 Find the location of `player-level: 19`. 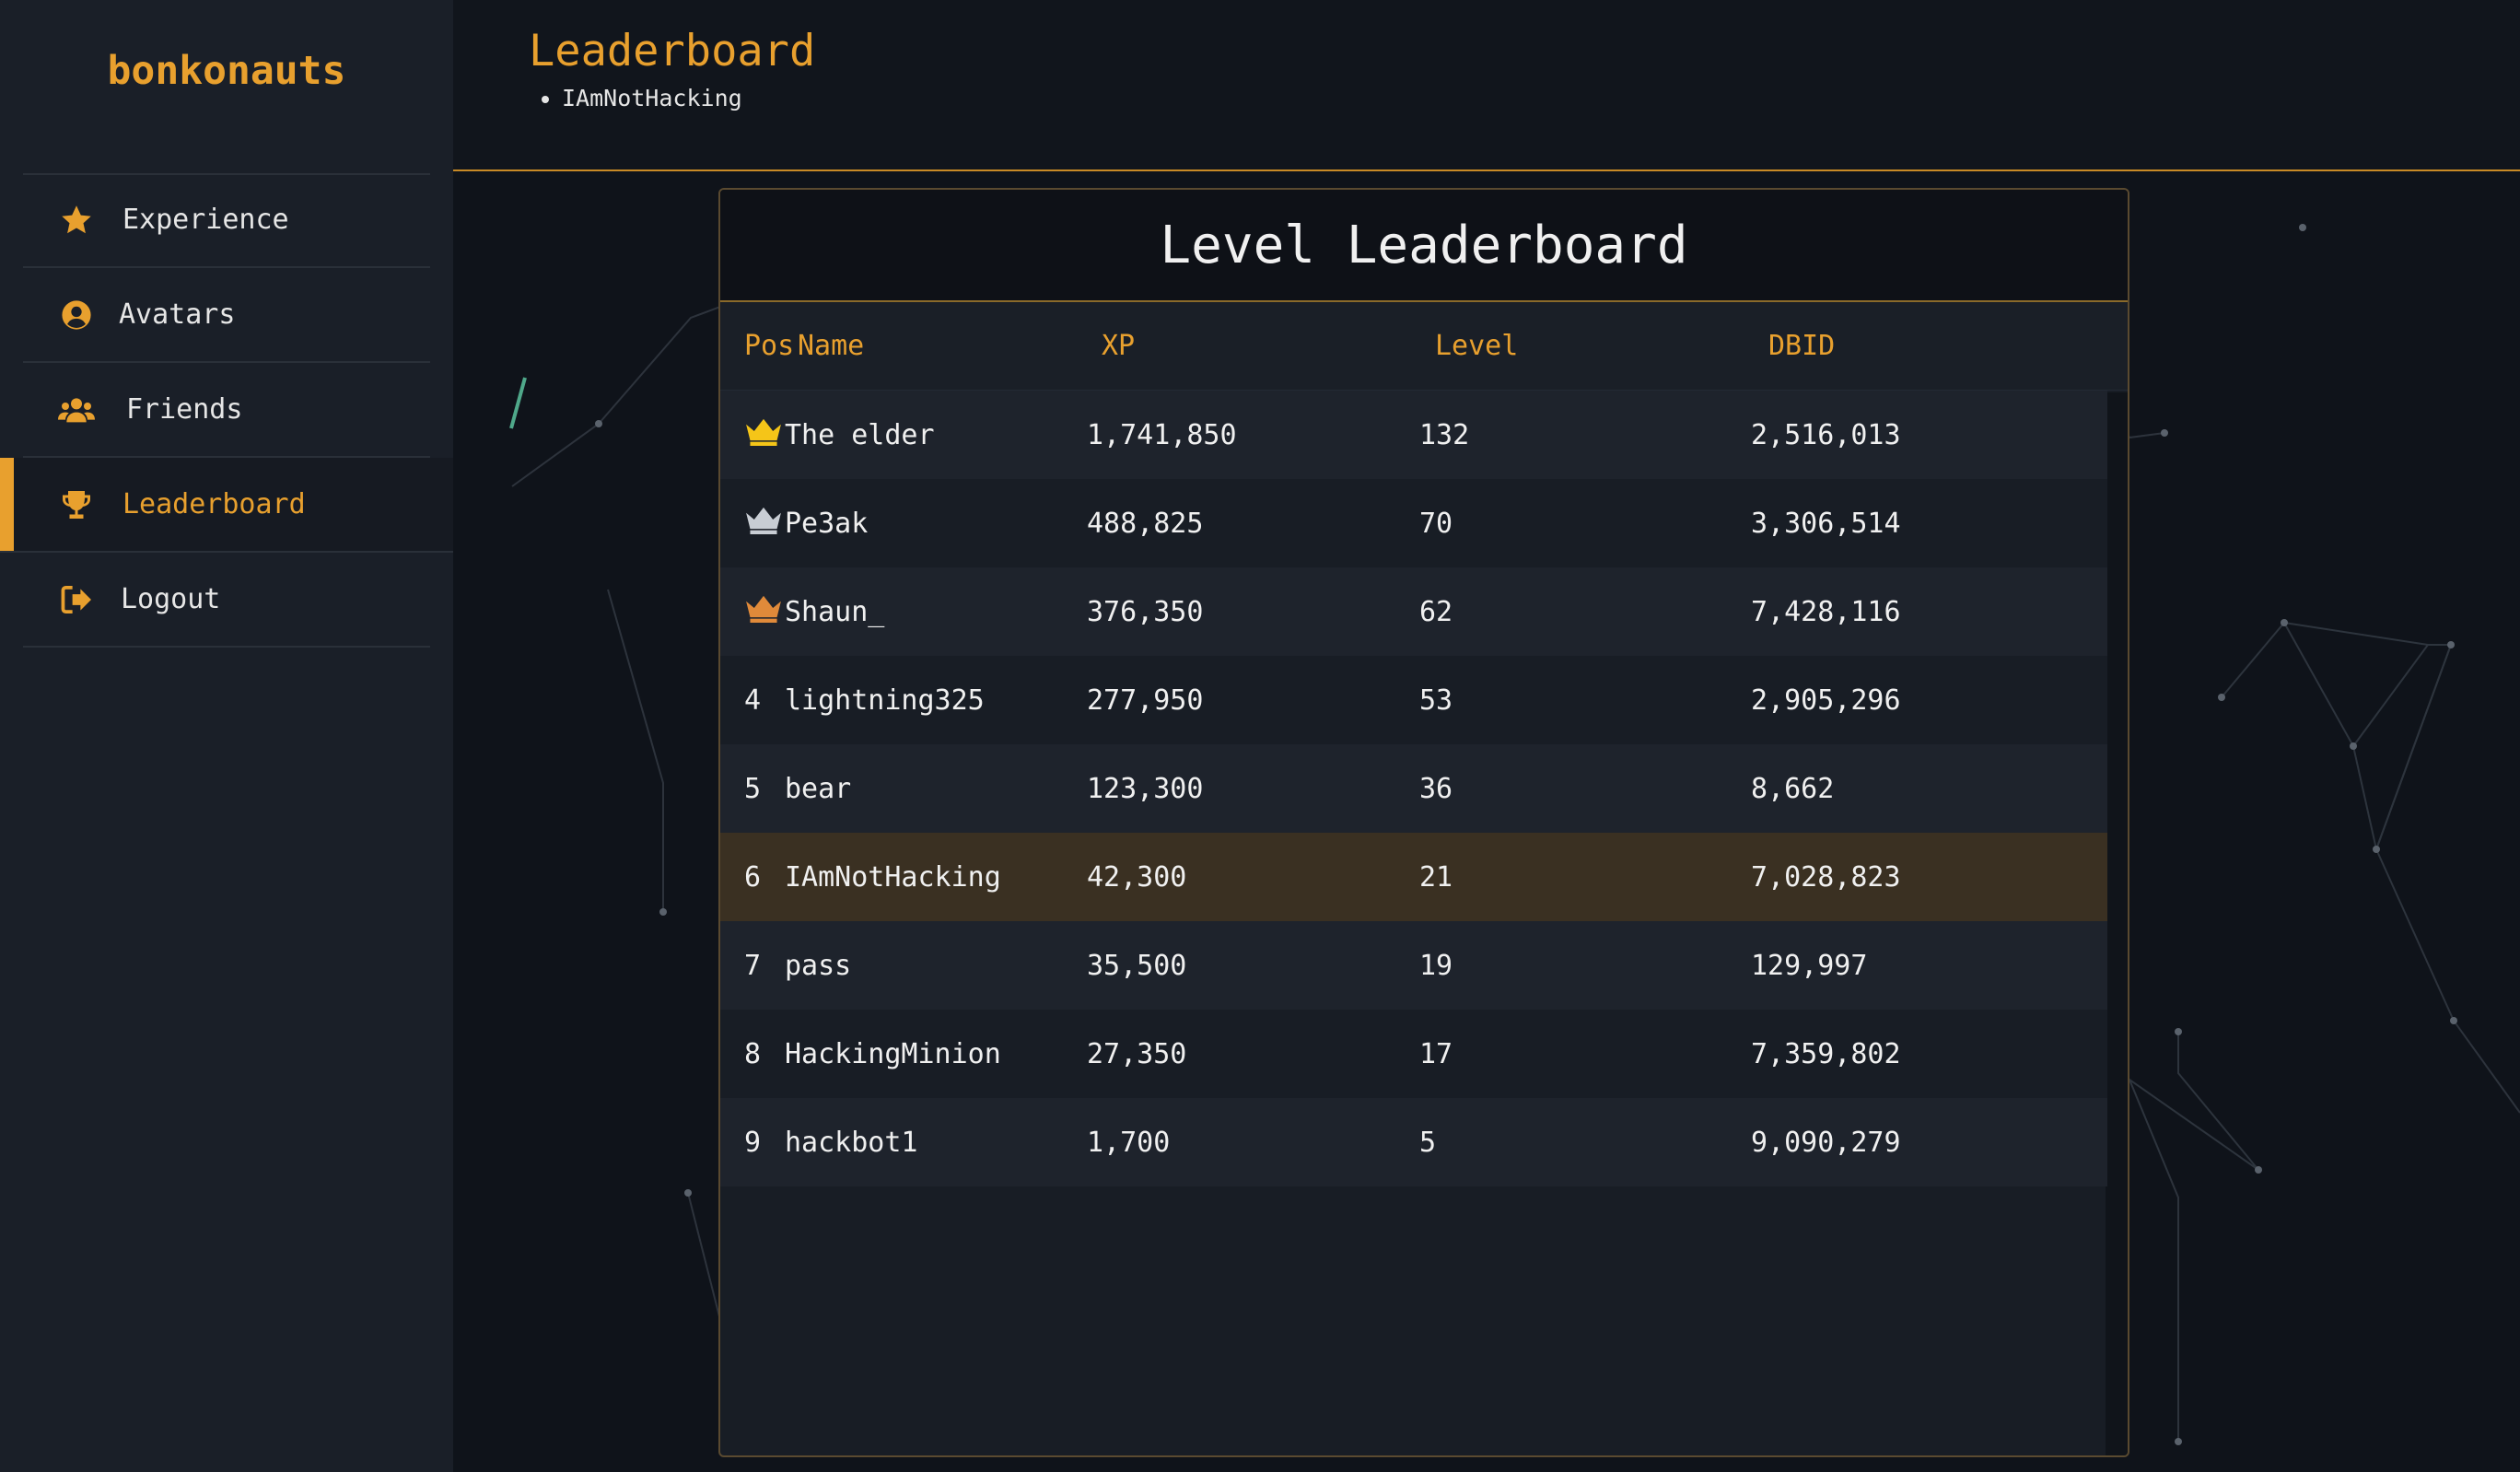

player-level: 19 is located at coordinates (1436, 965).